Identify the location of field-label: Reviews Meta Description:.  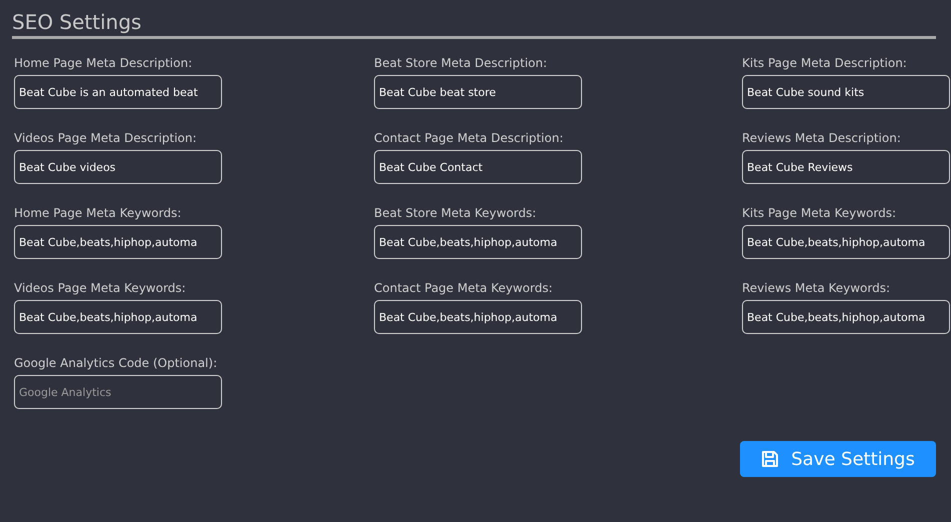
(822, 138).